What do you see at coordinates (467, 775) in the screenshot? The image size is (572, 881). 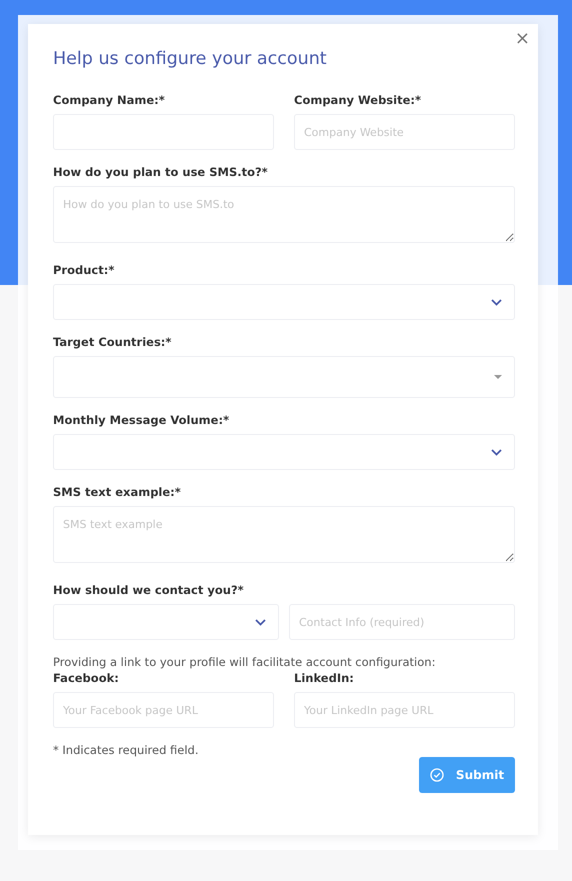 I see `submit-button: Submit` at bounding box center [467, 775].